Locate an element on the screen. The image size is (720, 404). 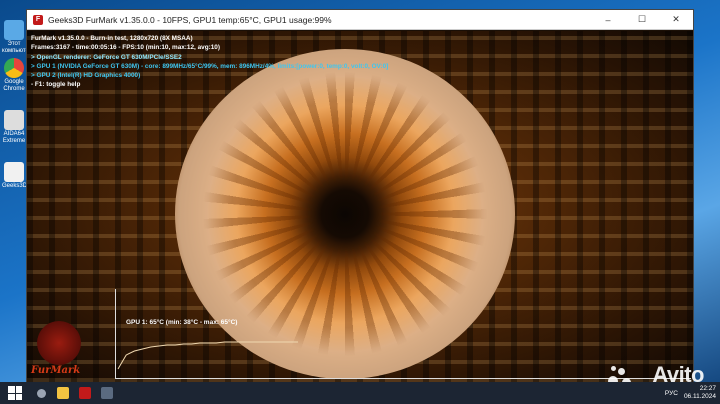
gpu-app-icon is located at coordinates (107, 393).